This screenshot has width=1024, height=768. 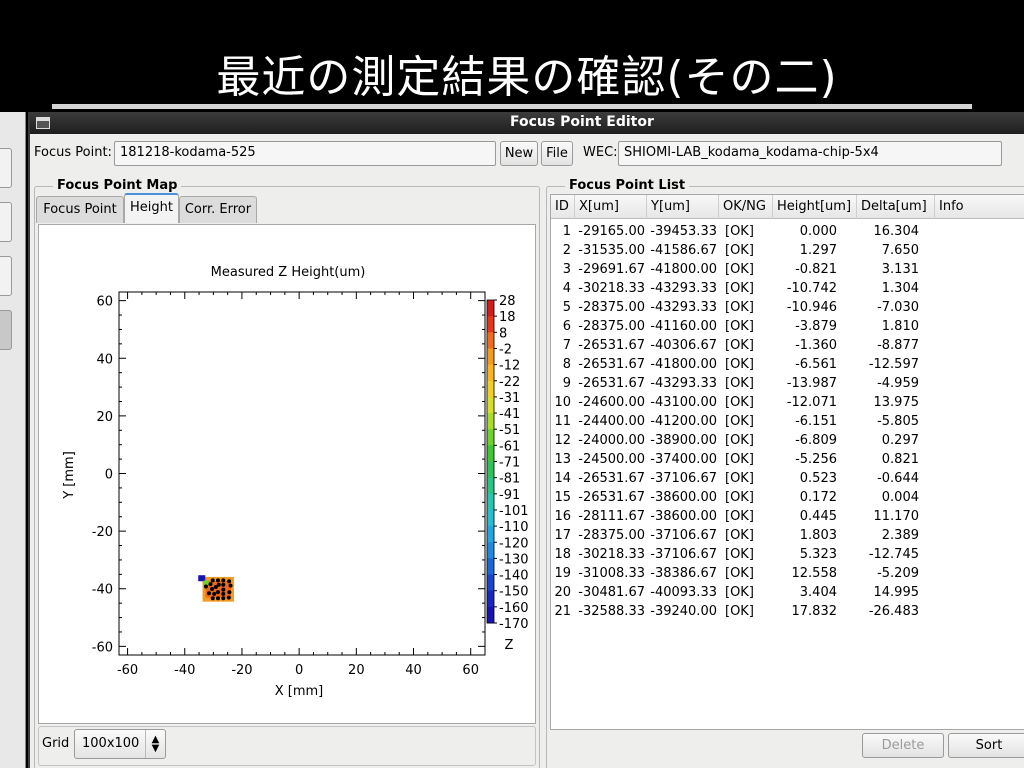 What do you see at coordinates (903, 745) in the screenshot?
I see `delete-button: Delete` at bounding box center [903, 745].